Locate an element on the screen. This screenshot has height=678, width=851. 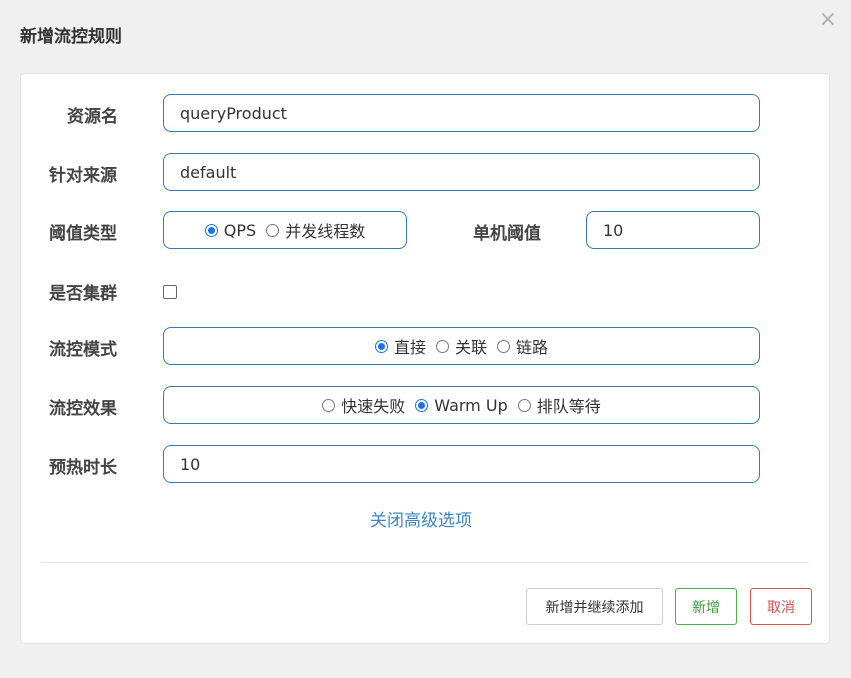
control-behavior-label: 流控效果 is located at coordinates (83, 409).